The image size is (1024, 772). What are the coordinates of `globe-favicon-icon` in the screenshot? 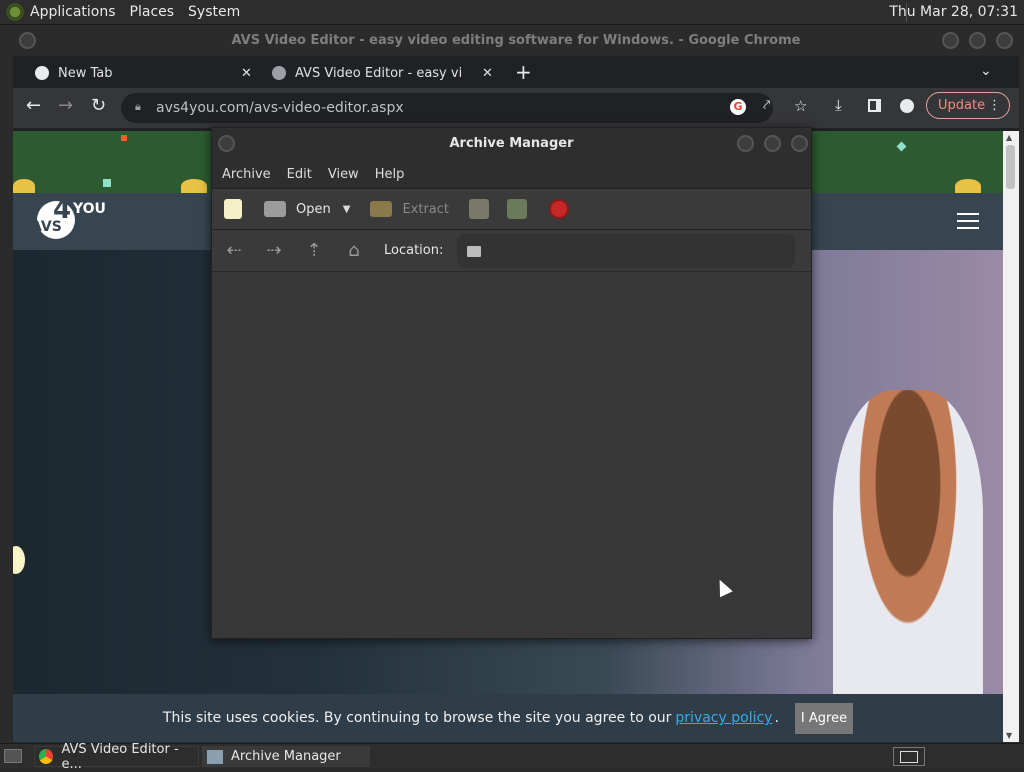 It's located at (279, 73).